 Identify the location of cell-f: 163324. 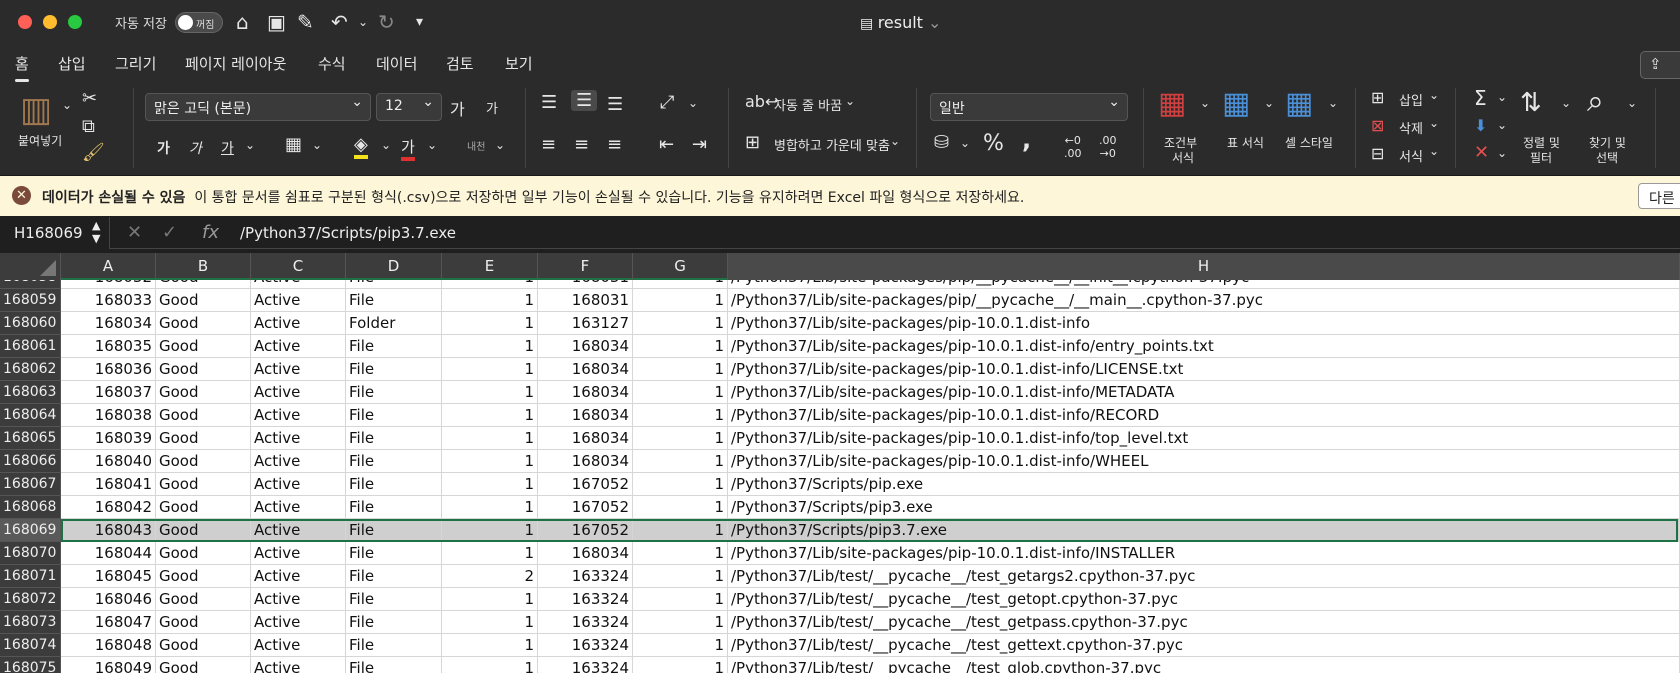
(585, 576).